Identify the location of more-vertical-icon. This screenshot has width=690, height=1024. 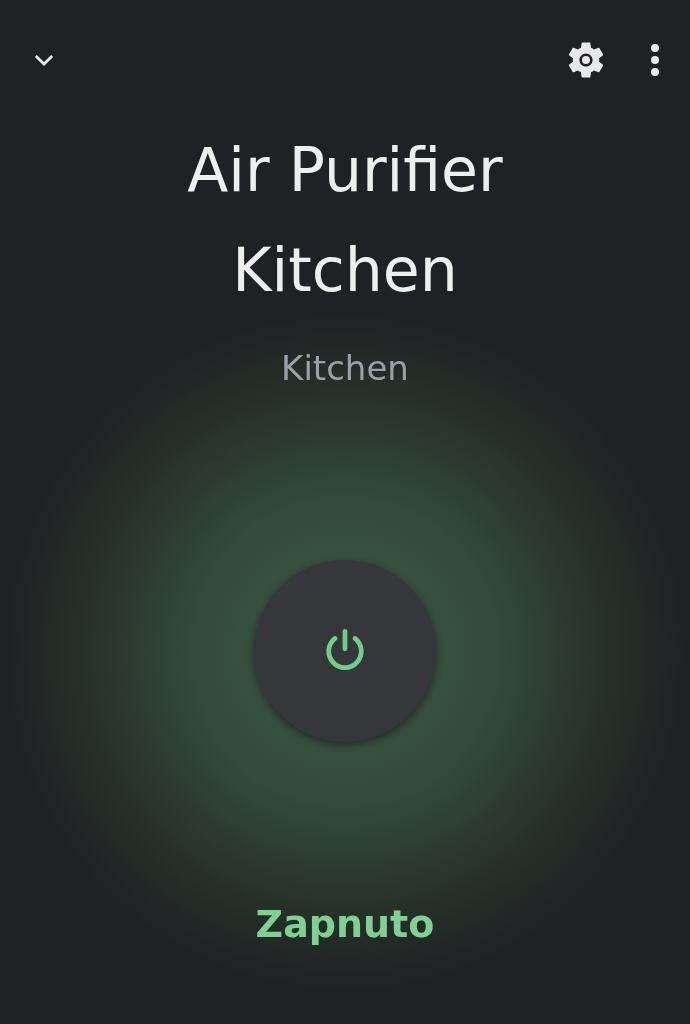
(655, 60).